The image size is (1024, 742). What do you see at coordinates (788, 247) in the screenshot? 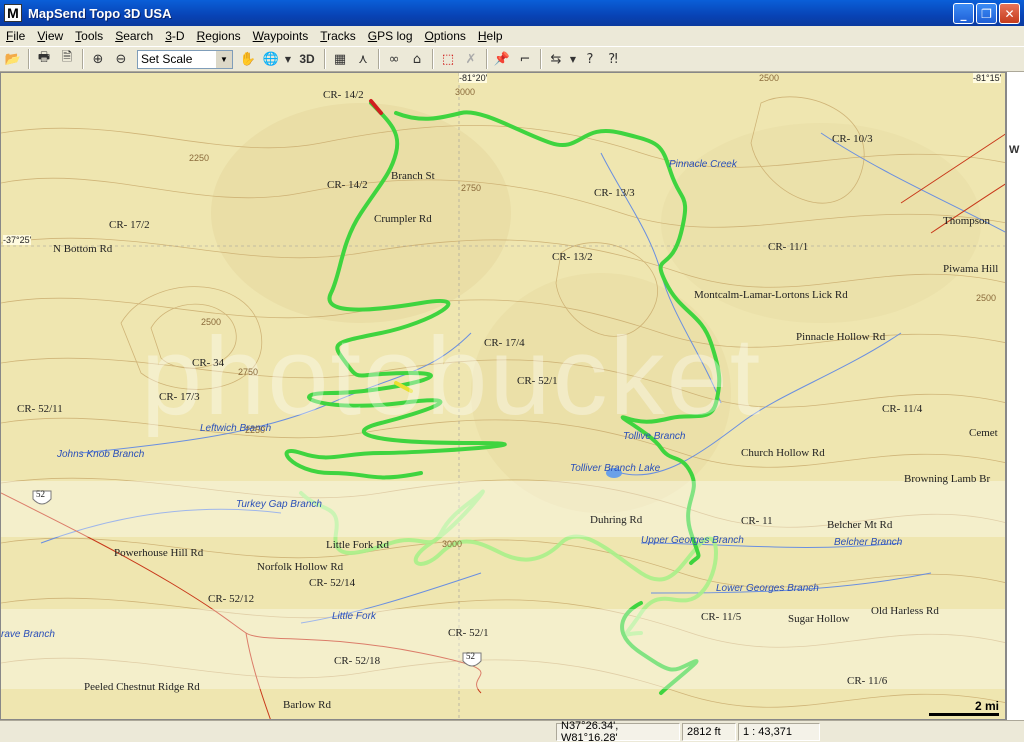
I see `road-label: CR- 11/1` at bounding box center [788, 247].